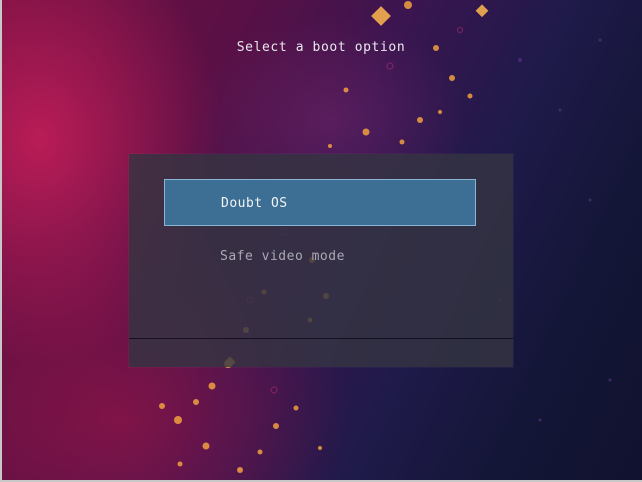  Describe the element at coordinates (1, 241) in the screenshot. I see `window-frame-left` at that location.